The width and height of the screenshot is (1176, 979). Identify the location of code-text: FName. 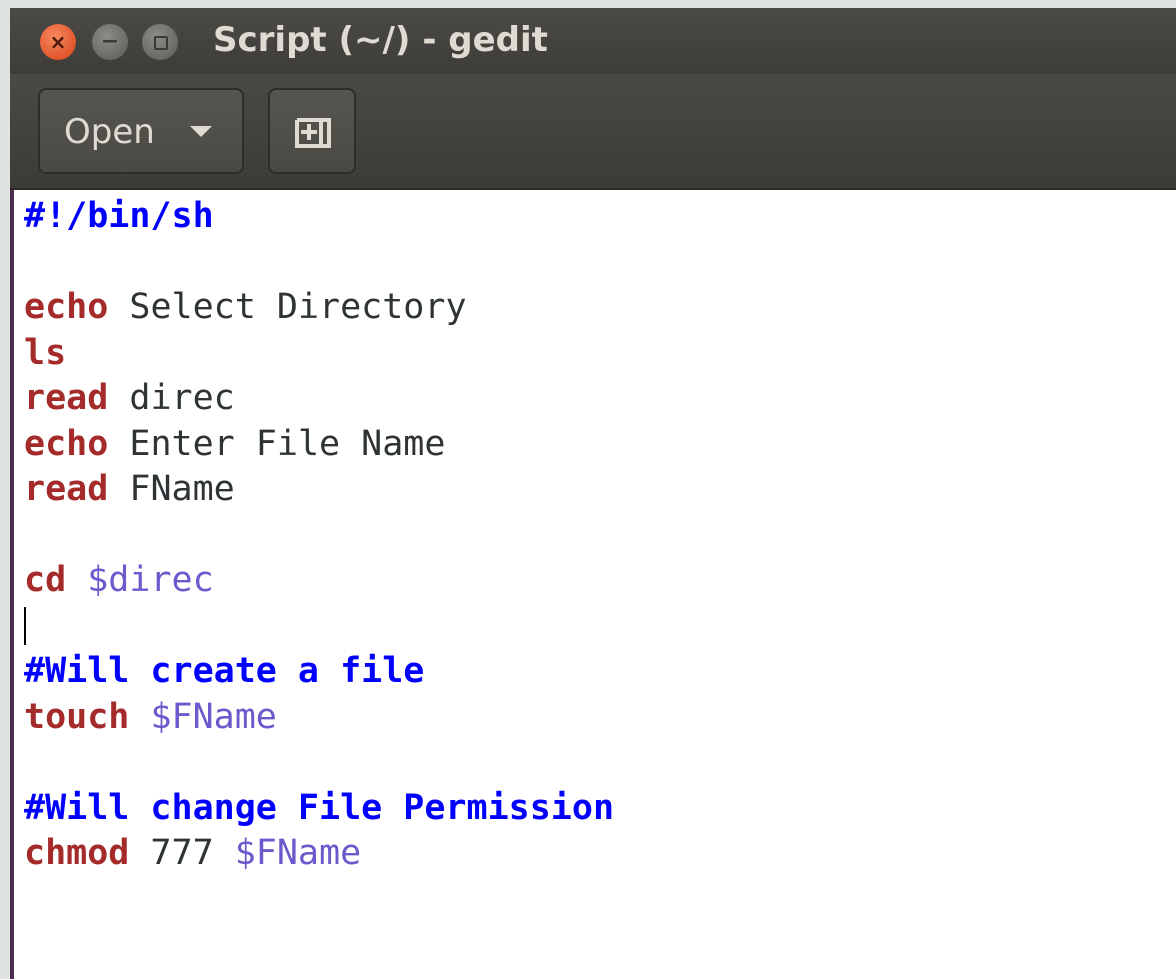
(171, 489).